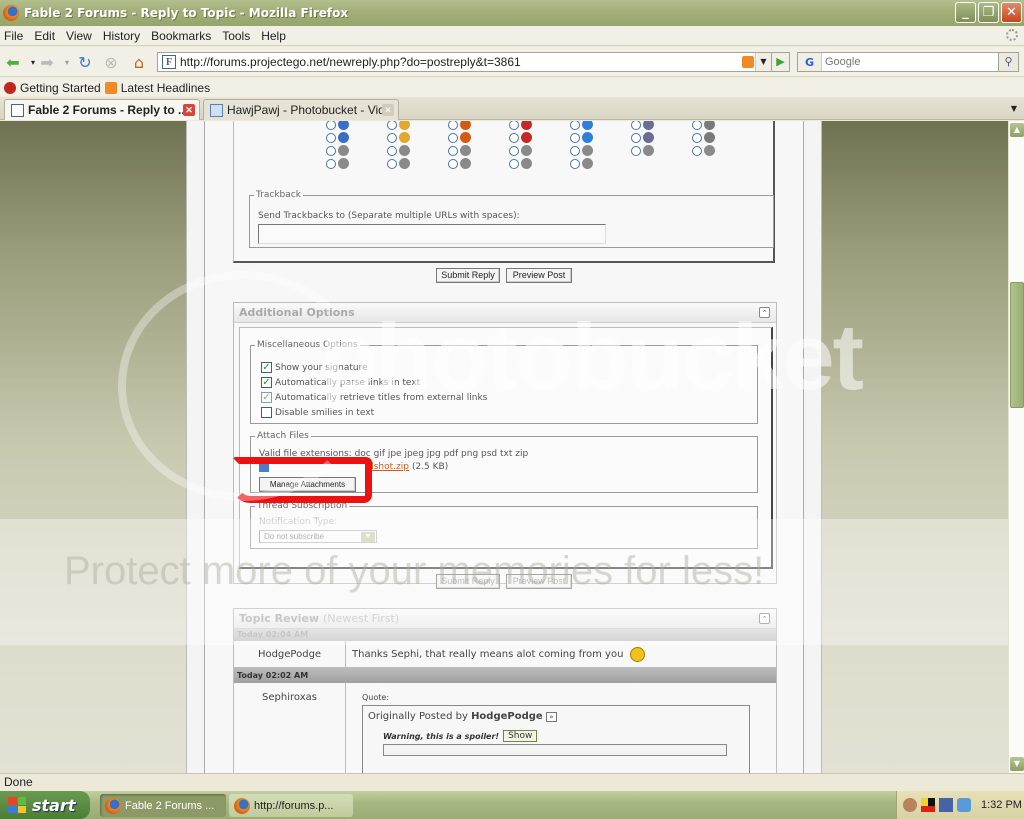 Image resolution: width=1024 pixels, height=819 pixels. What do you see at coordinates (468, 275) in the screenshot?
I see `submit-reply-button: Submit Reply` at bounding box center [468, 275].